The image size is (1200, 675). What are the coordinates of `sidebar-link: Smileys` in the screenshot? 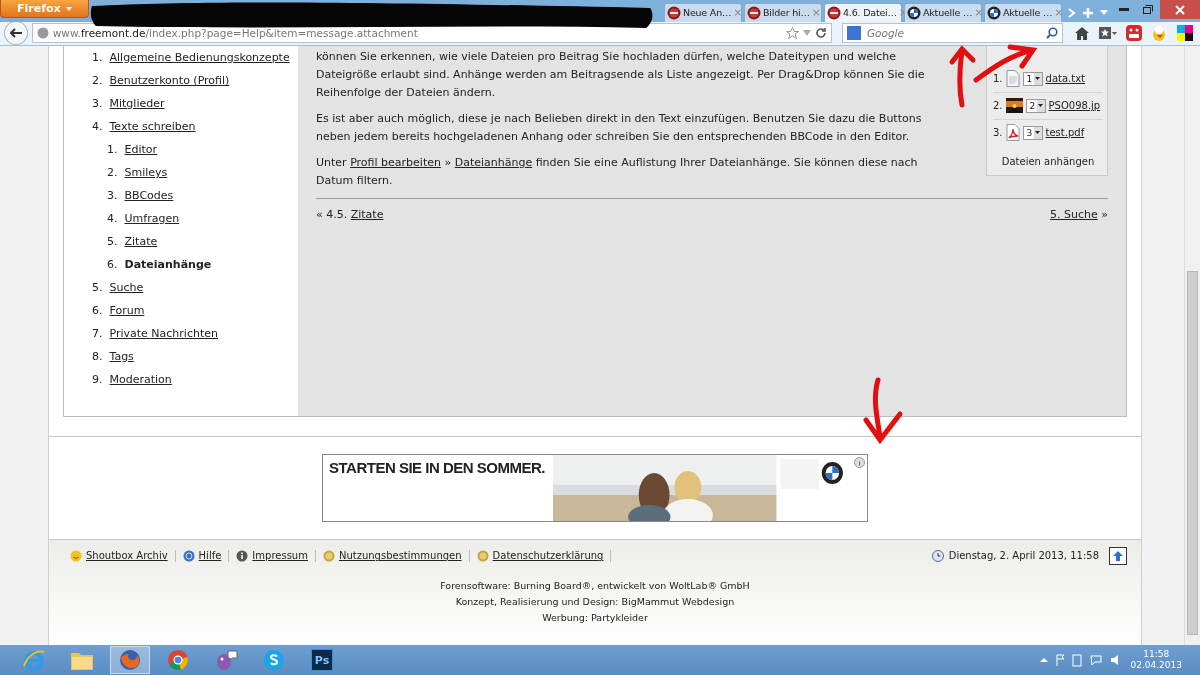 It's located at (146, 172).